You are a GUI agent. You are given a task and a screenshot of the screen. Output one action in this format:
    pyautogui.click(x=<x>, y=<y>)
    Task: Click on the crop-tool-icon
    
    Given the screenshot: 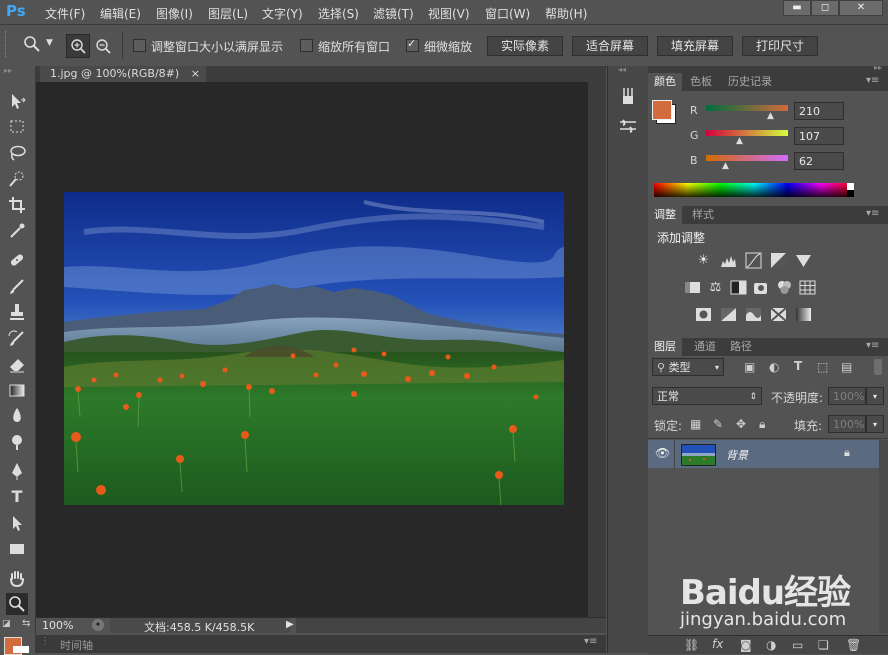 What is the action you would take?
    pyautogui.click(x=17, y=205)
    